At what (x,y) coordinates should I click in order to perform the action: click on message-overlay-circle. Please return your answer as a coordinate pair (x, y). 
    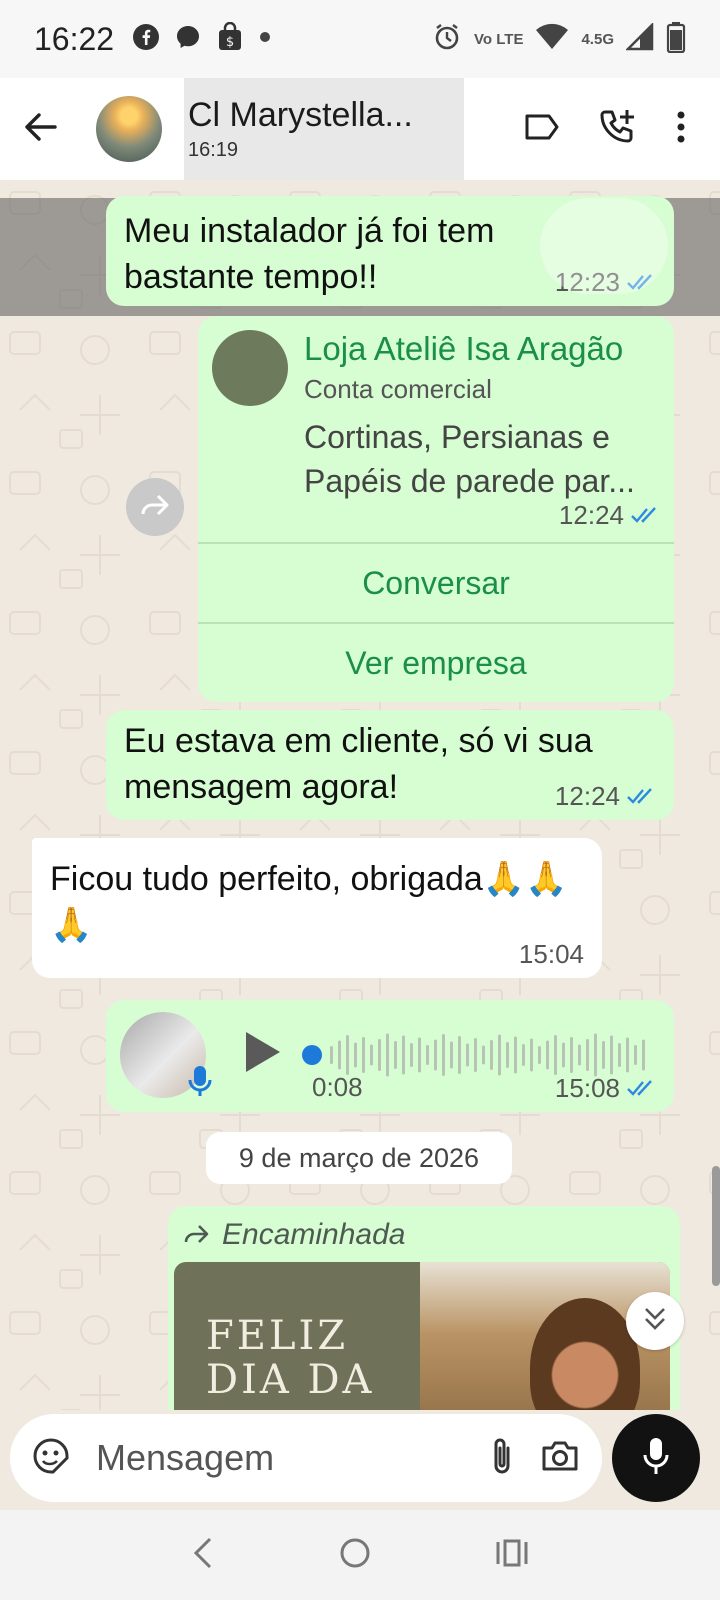
    Looking at the image, I should click on (604, 246).